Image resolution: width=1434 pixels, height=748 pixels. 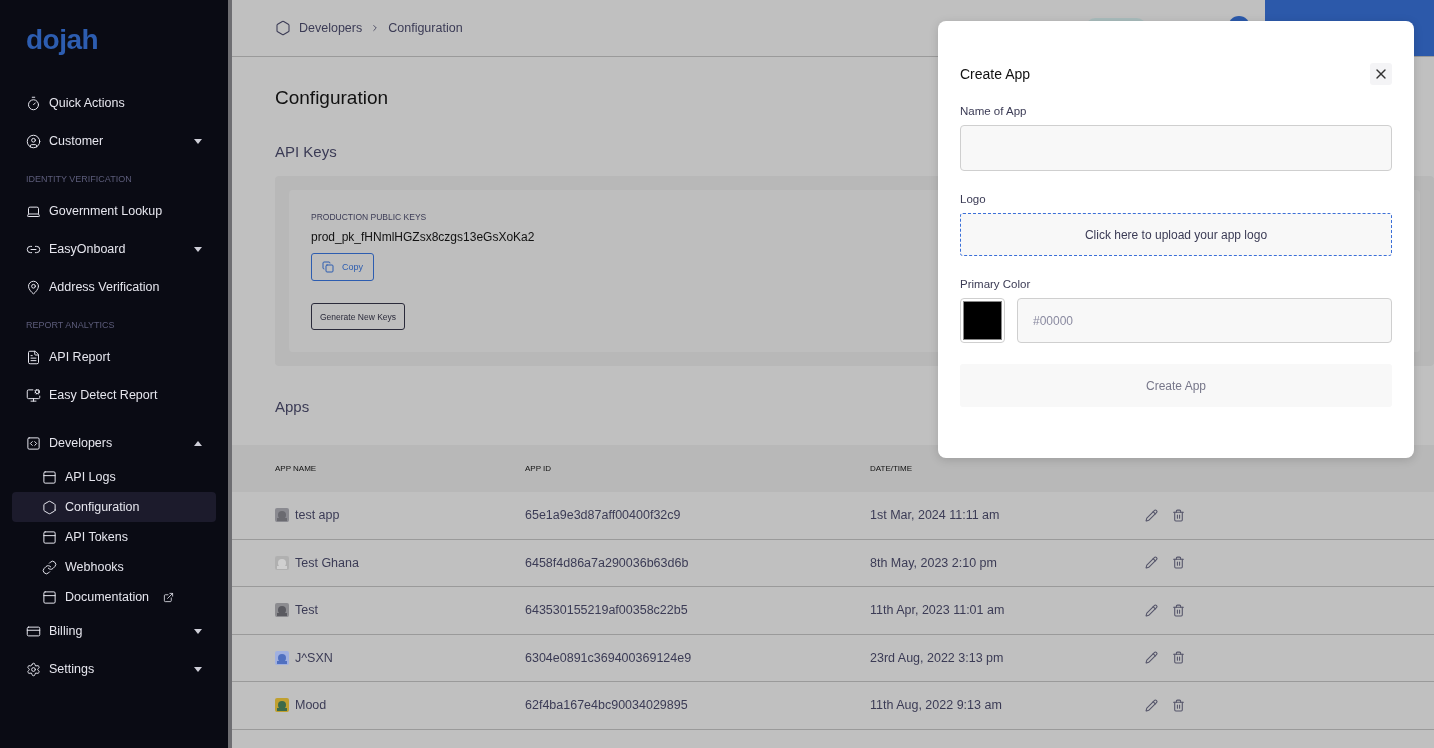 I want to click on map-pin-icon, so click(x=33, y=287).